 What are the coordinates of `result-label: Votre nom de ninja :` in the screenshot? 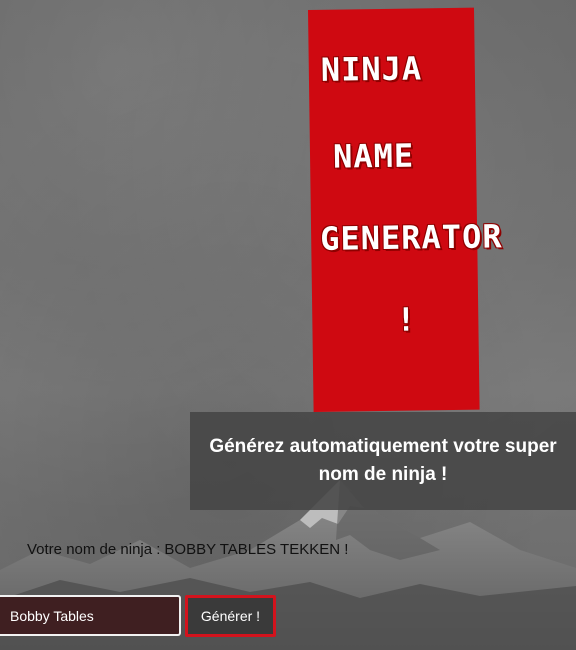 It's located at (94, 549).